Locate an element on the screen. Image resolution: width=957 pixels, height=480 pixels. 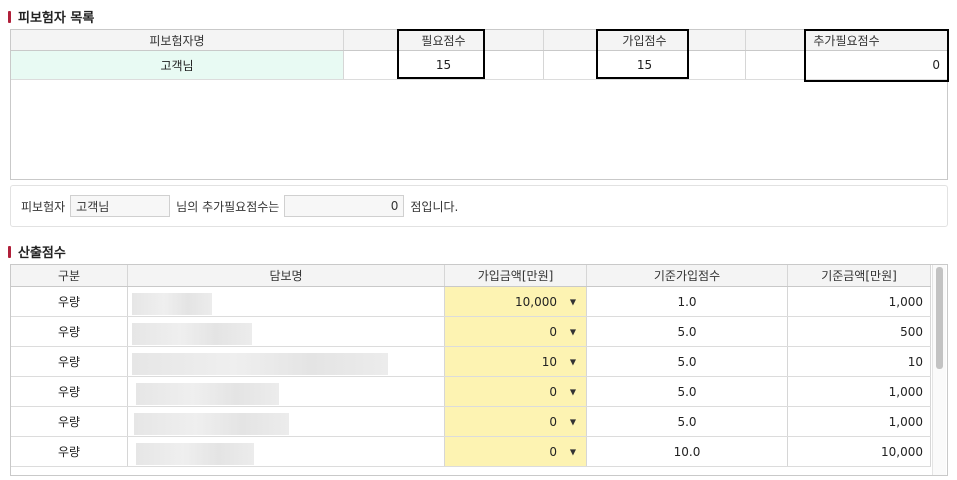
amount-value: 10,000 is located at coordinates (536, 301).